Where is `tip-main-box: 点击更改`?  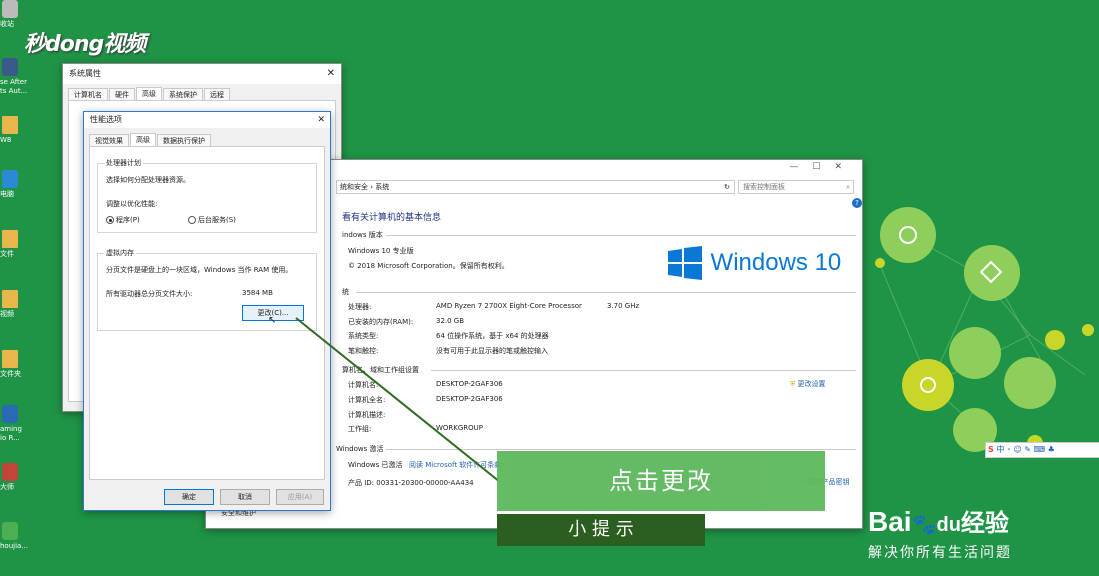 tip-main-box: 点击更改 is located at coordinates (661, 481).